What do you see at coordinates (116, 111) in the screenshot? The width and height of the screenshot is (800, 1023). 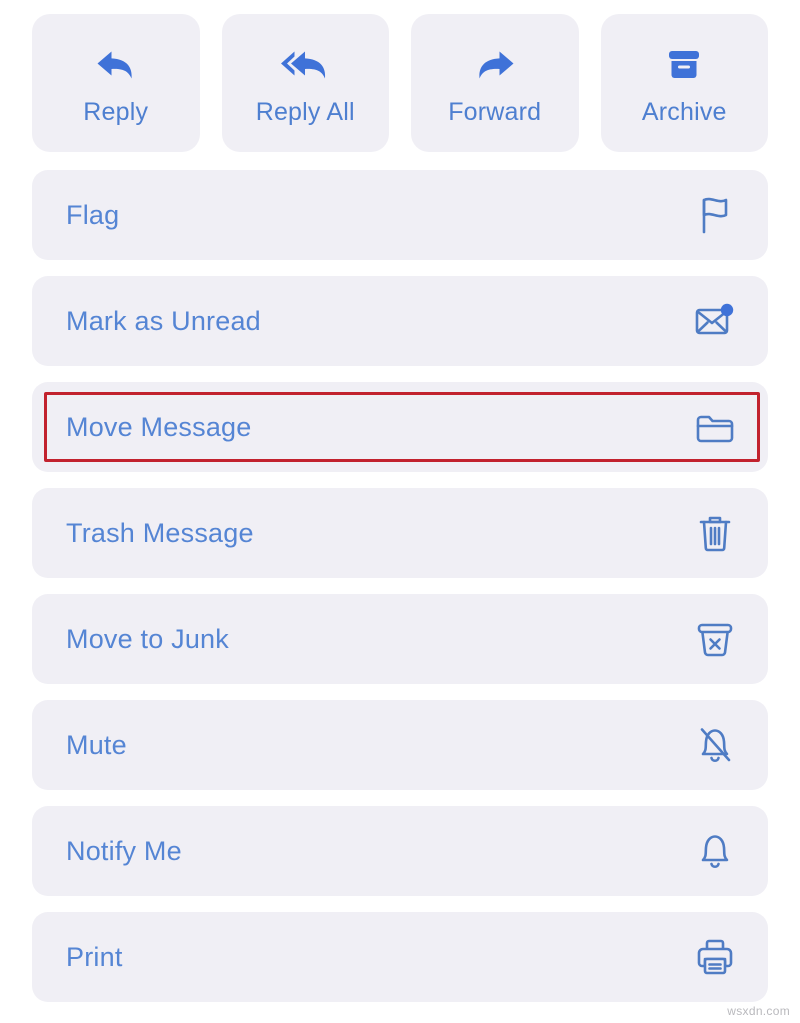 I see `reply-button-label: Reply` at bounding box center [116, 111].